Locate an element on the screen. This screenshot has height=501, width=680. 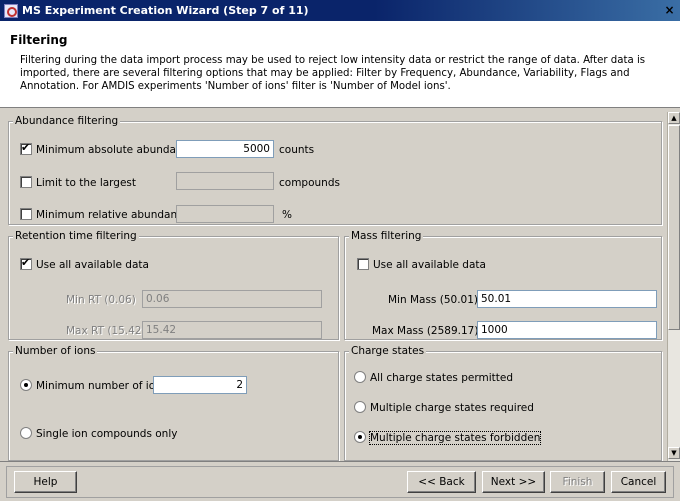
mass-filtering-legend: Mass filtering is located at coordinates (386, 236).